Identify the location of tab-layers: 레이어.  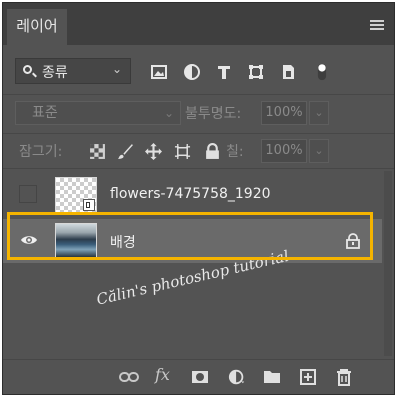
(37, 27).